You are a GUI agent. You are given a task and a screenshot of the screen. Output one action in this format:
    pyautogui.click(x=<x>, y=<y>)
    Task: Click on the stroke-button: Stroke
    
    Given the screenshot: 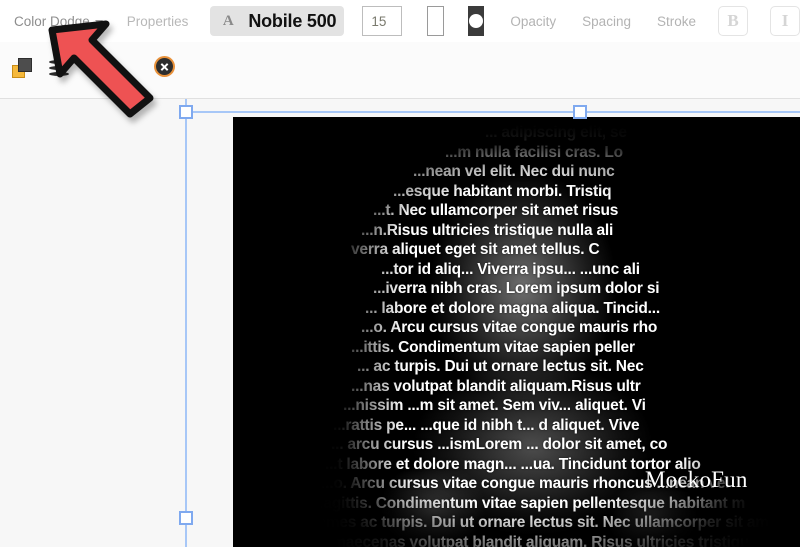 What is the action you would take?
    pyautogui.click(x=676, y=21)
    